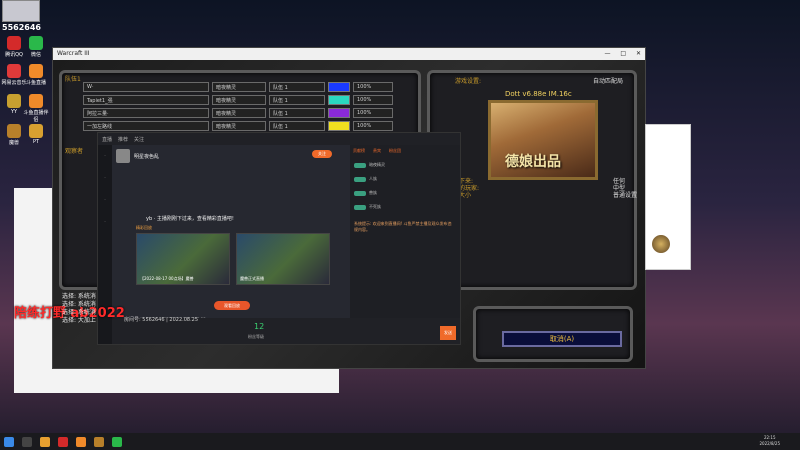 Image resolution: width=800 pixels, height=450 pixels. I want to click on explorer-icon, so click(45, 441).